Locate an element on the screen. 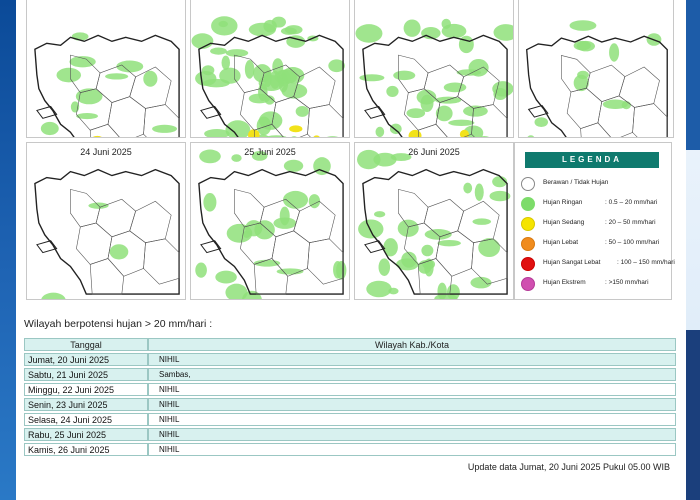  table-row: Kamis, 26 Juni 2025 NIHIL is located at coordinates (350, 449).